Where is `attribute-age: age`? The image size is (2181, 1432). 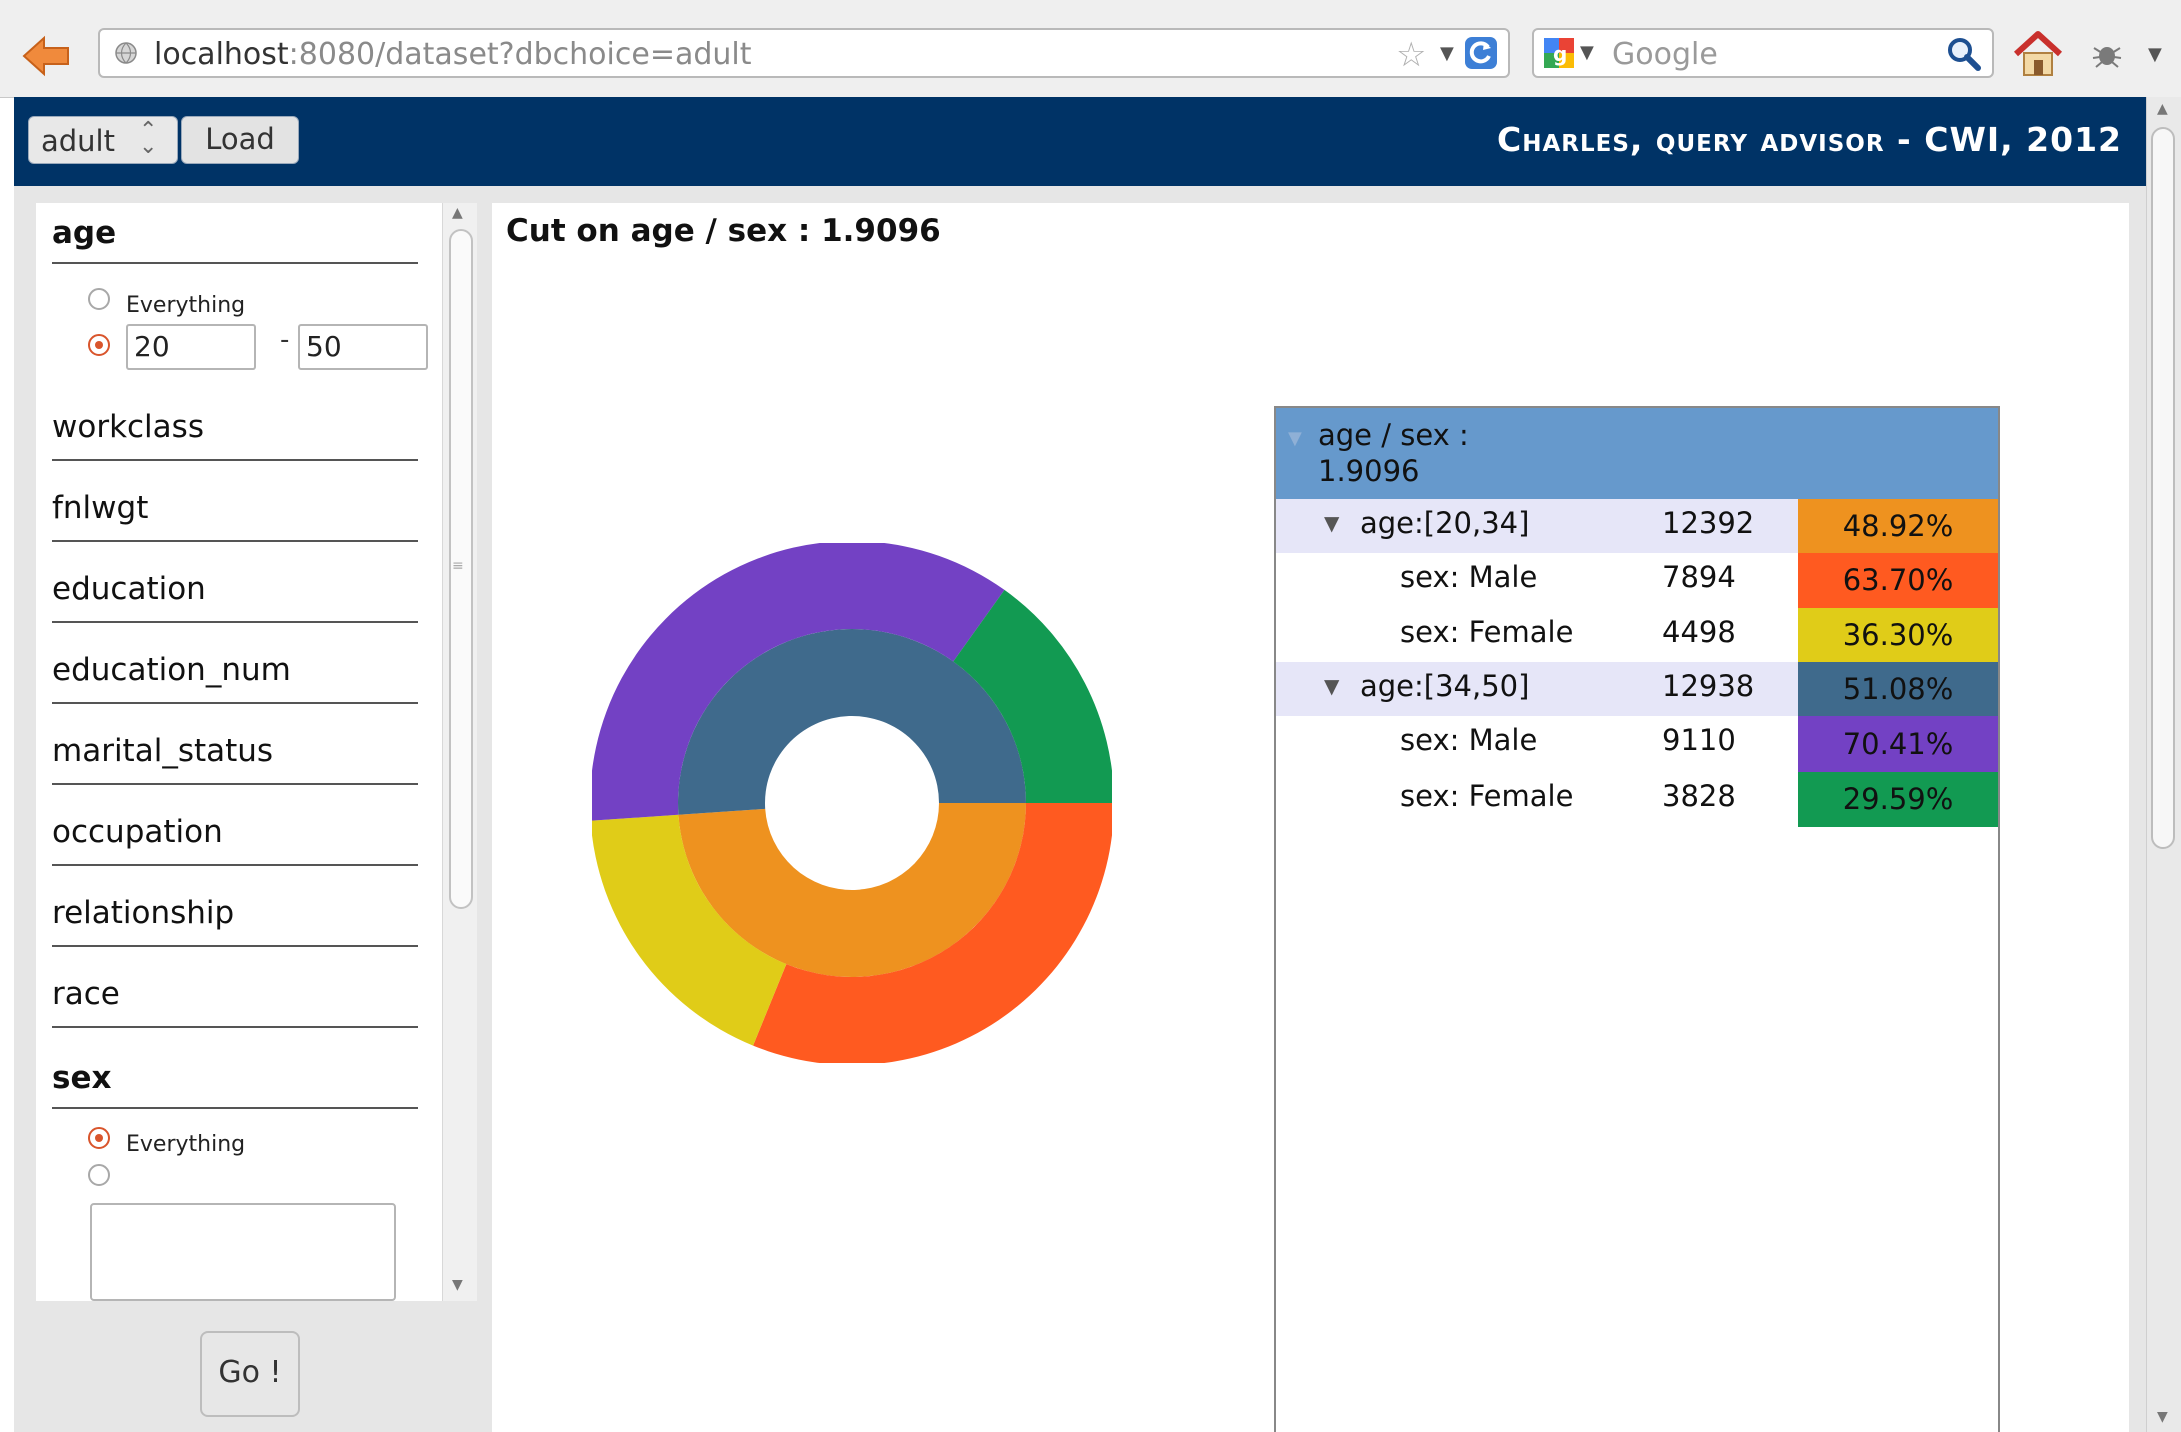
attribute-age: age is located at coordinates (235, 233).